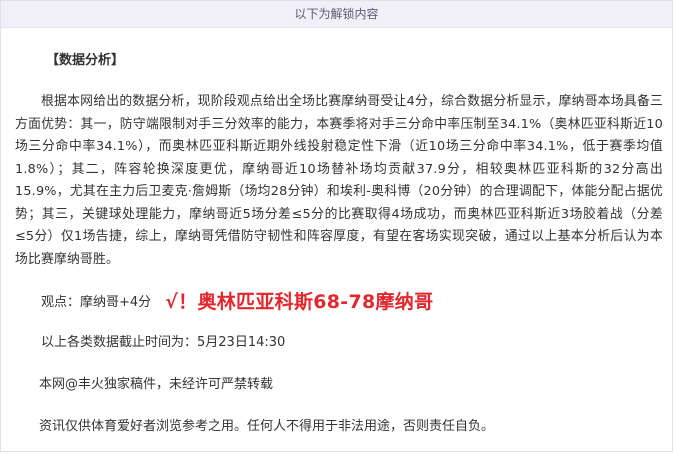 This screenshot has height=454, width=675. I want to click on disclaimer-text: 资讯仅供体育爱好者浏览参考之用。任何人不得用于非法用途，否则责任自负。, so click(267, 426).